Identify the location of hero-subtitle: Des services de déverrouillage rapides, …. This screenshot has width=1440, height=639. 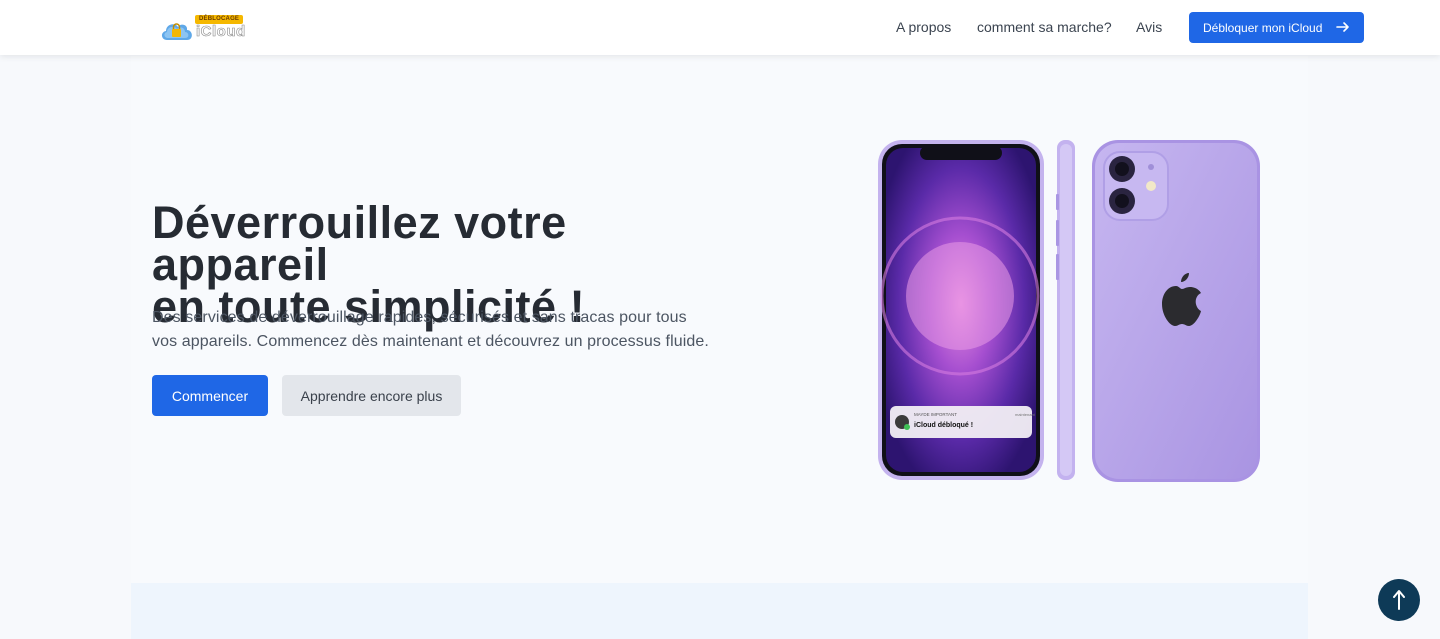
(430, 329).